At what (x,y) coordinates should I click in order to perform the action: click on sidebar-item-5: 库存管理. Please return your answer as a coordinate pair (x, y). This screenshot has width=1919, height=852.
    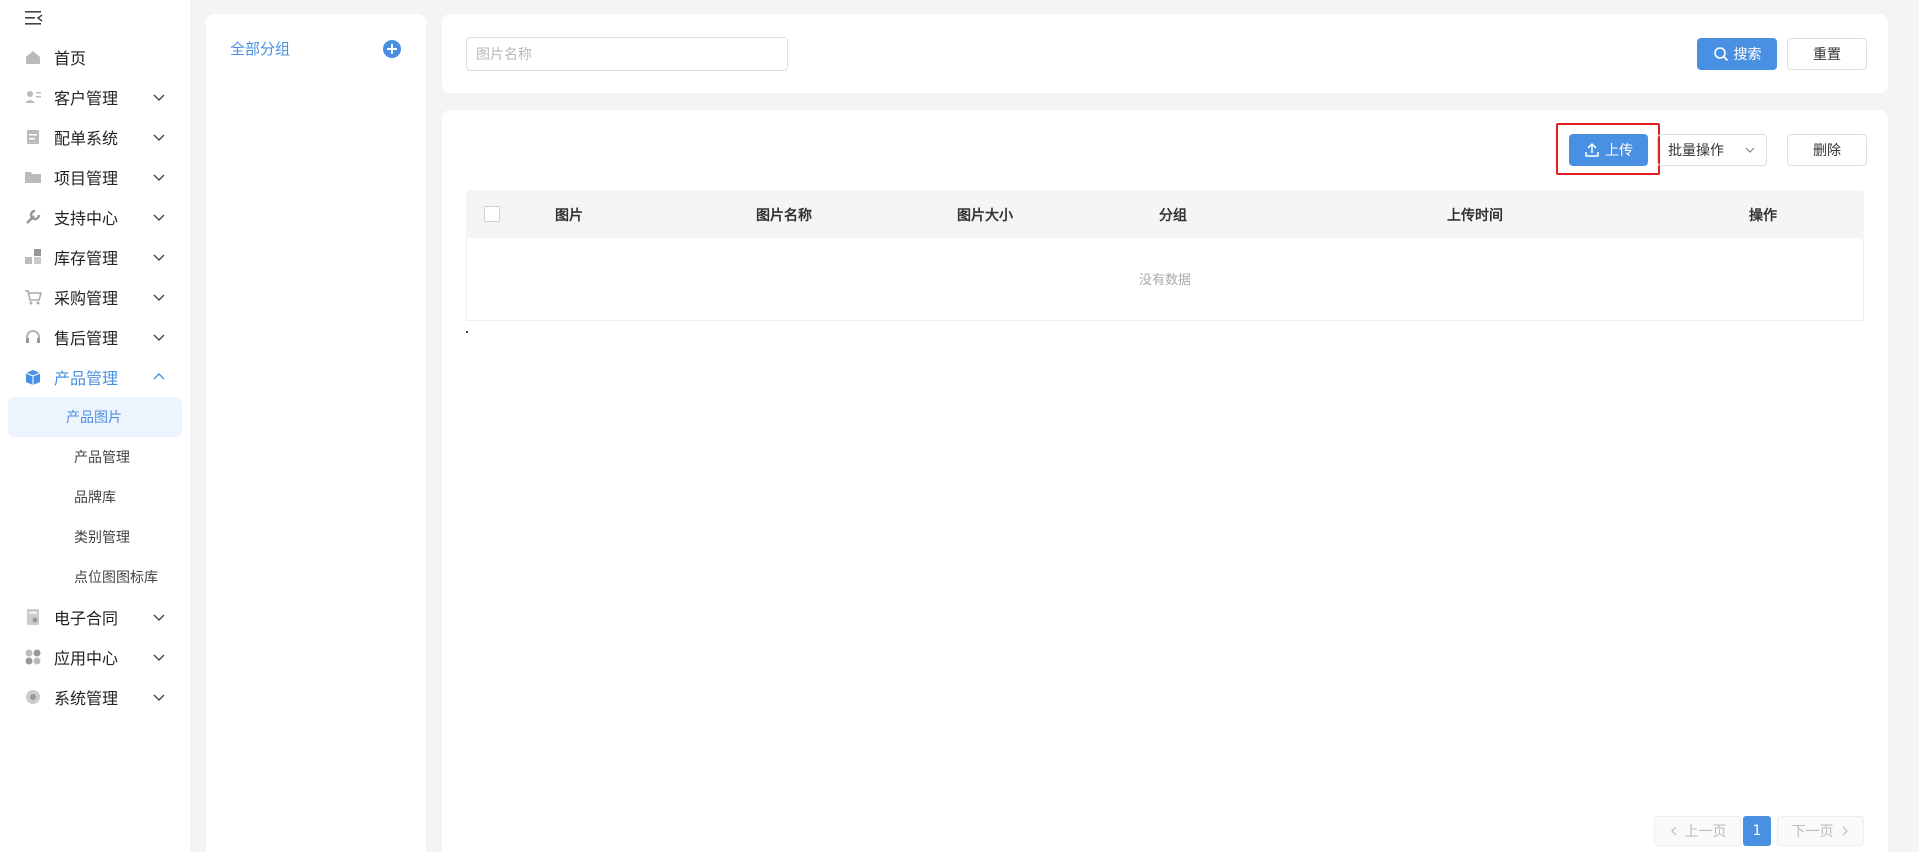
    Looking at the image, I should click on (95, 257).